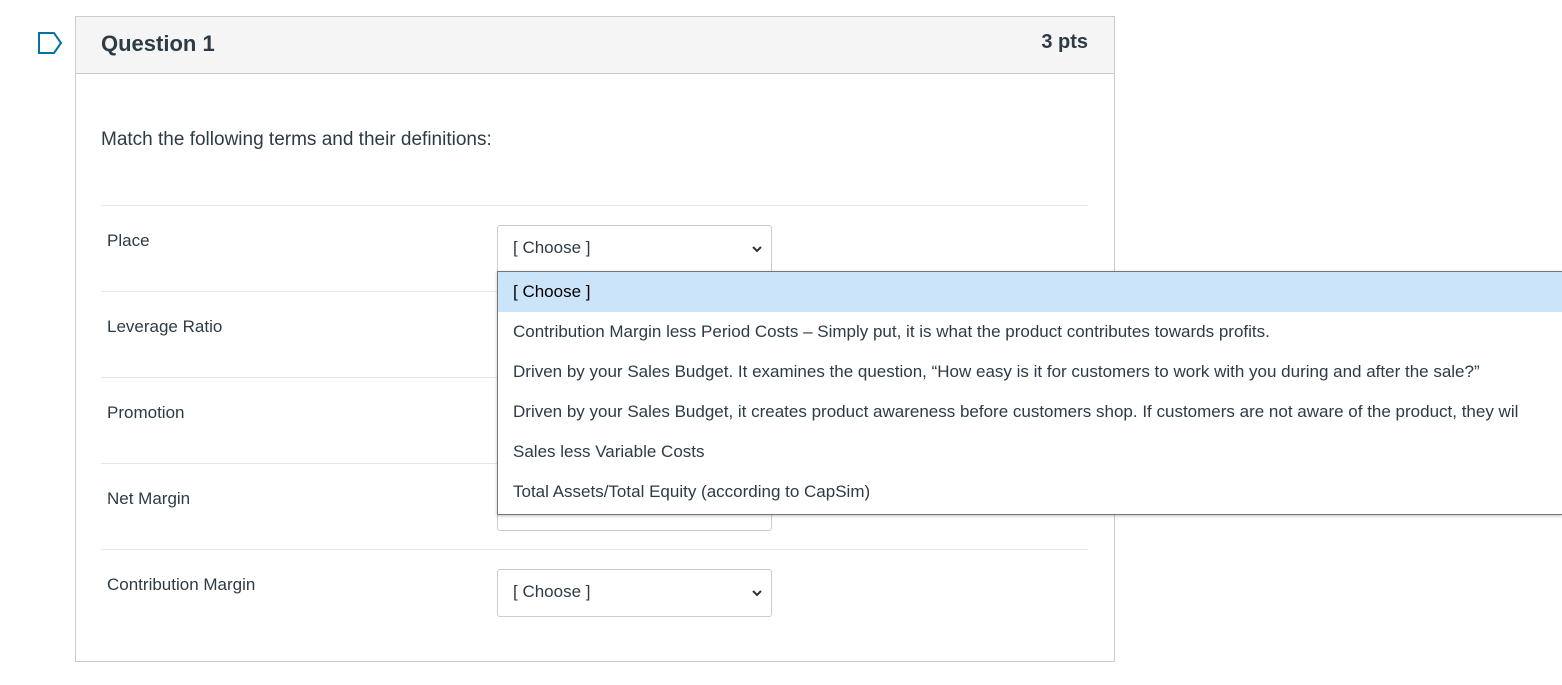  What do you see at coordinates (50, 43) in the screenshot?
I see `flag-question-icon` at bounding box center [50, 43].